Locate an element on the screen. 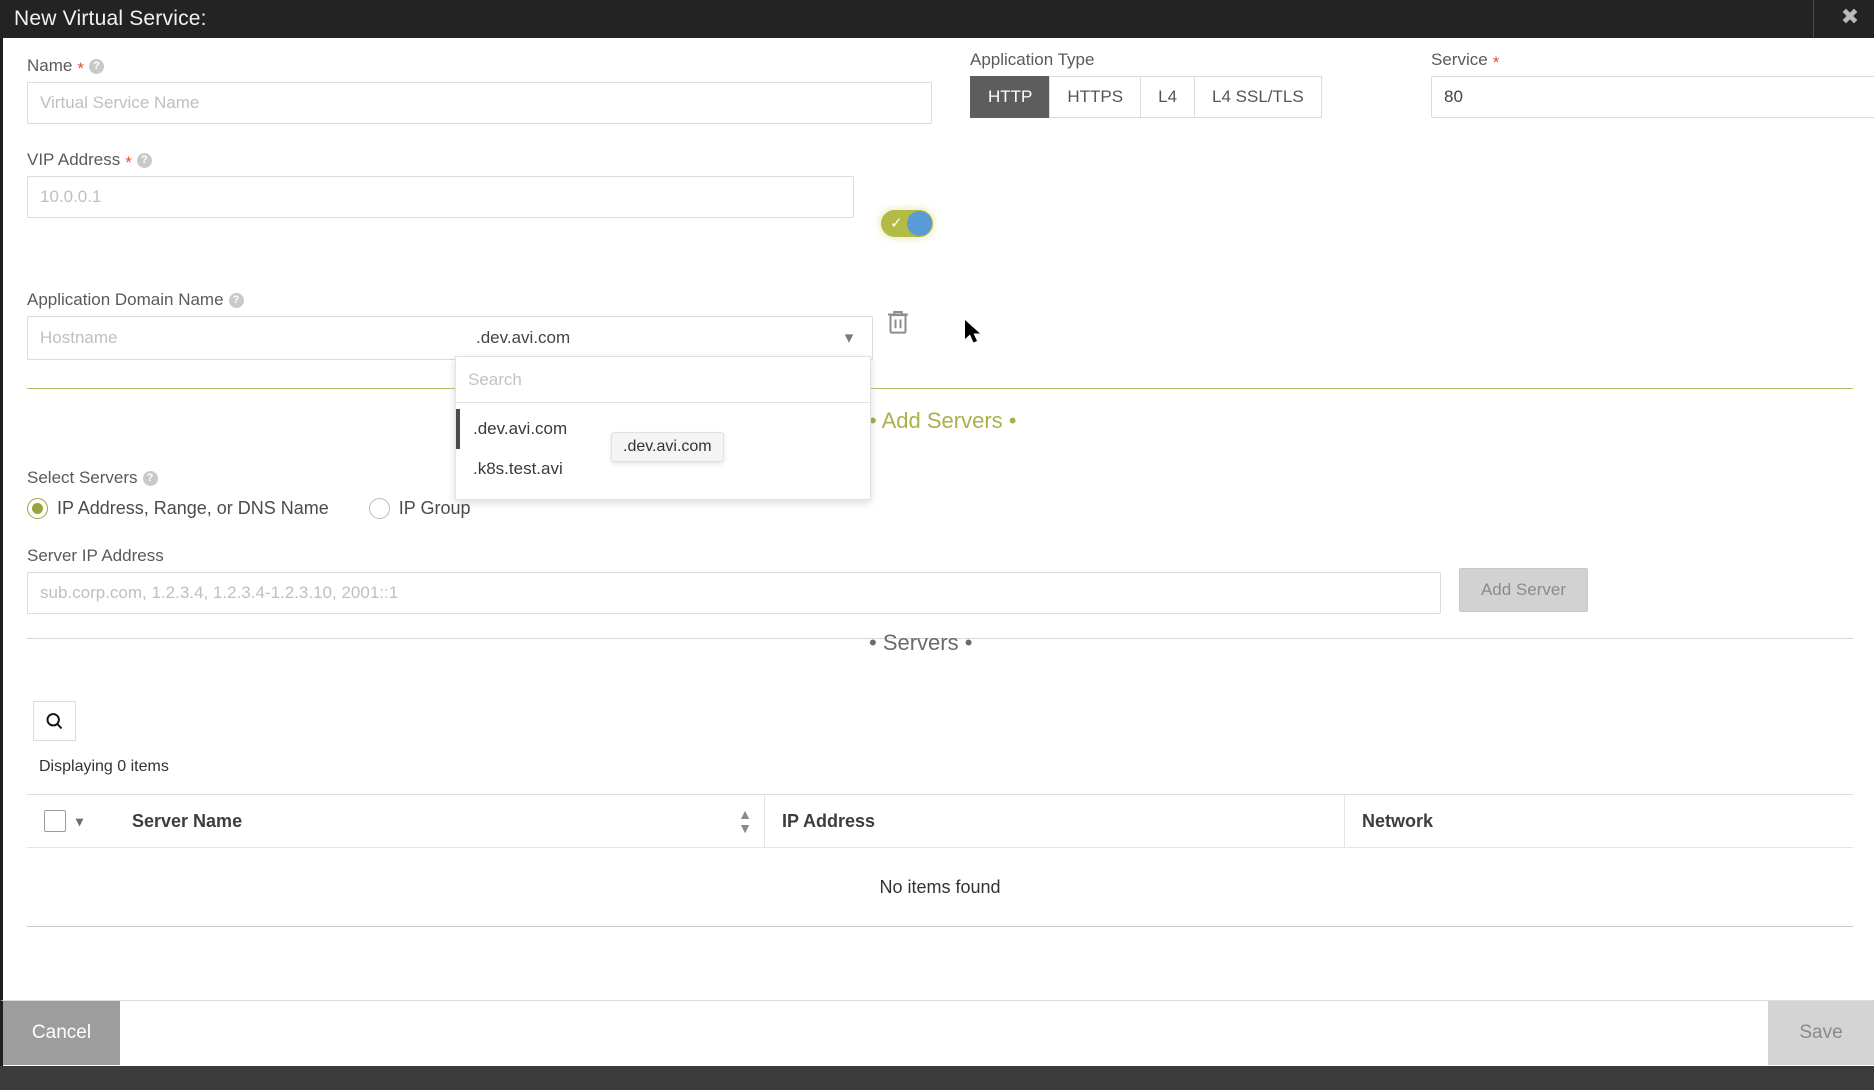 Image resolution: width=1874 pixels, height=1090 pixels. application-type-button-group: HTTP HTTPS L4 L4 SSL/TLS is located at coordinates (1146, 97).